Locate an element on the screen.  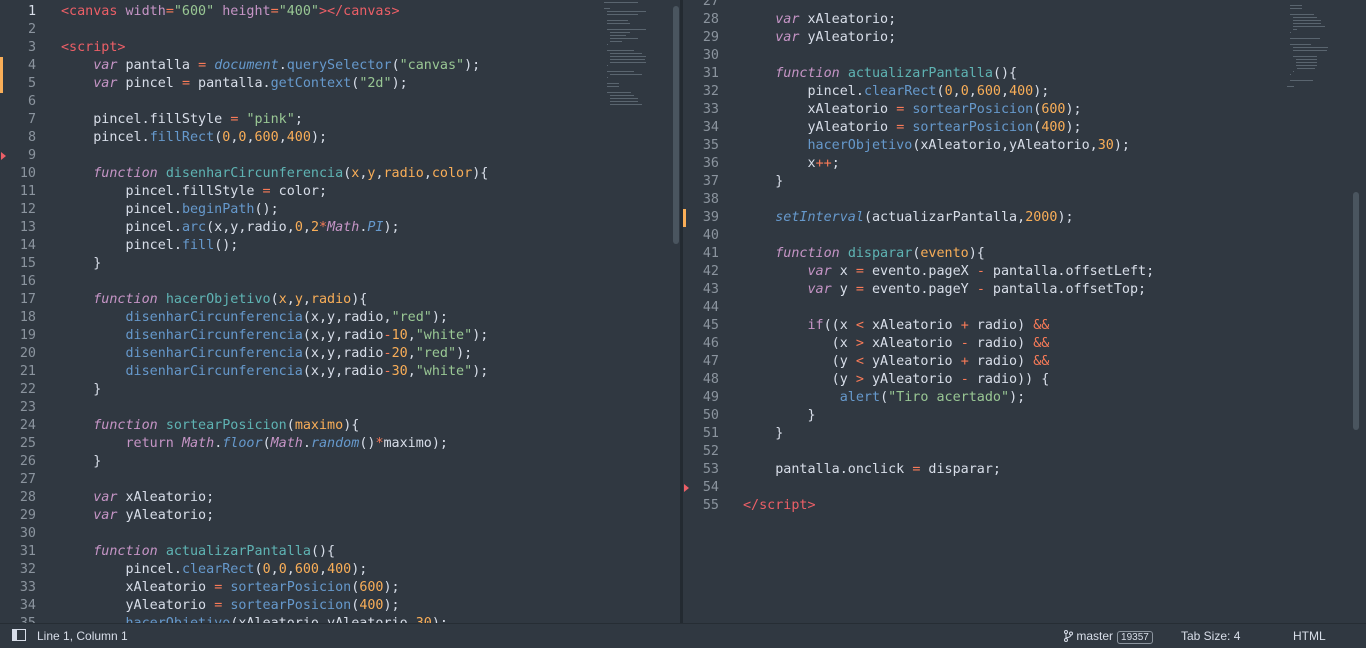
minimap-right is located at coordinates (1314, 62).